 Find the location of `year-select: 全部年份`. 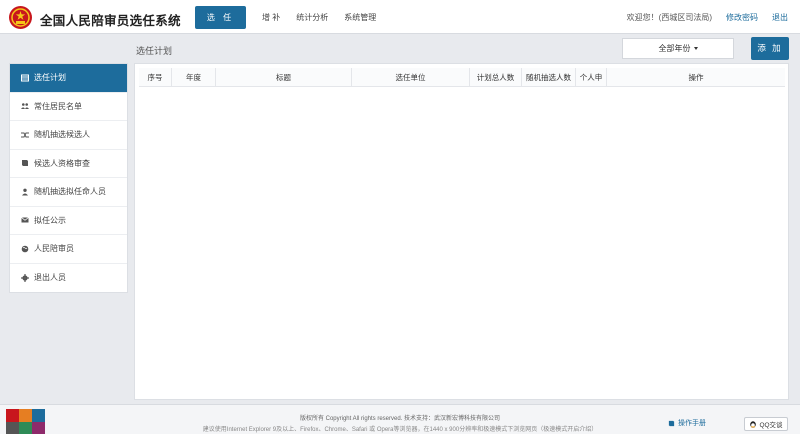

year-select: 全部年份 is located at coordinates (678, 48).